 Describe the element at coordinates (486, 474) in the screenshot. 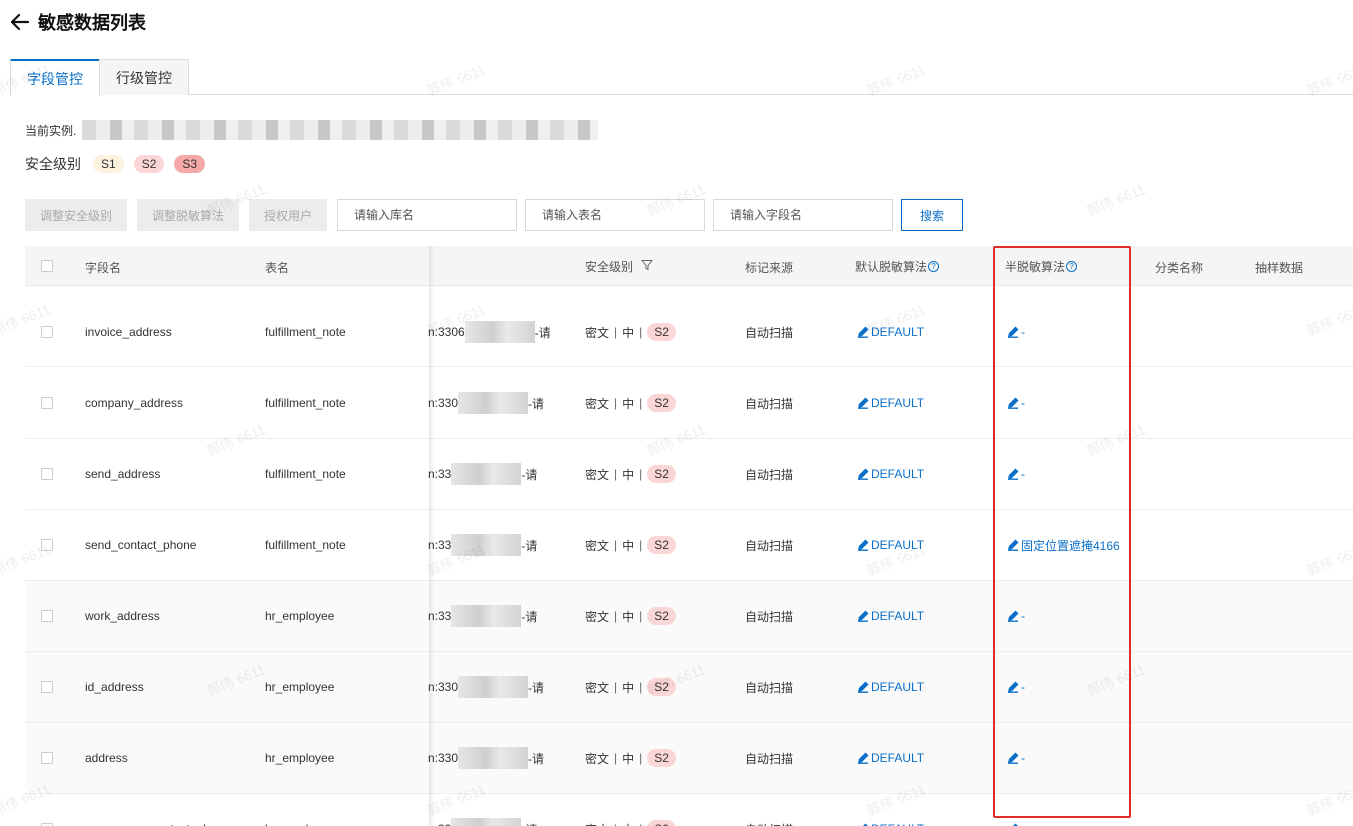

I see `db-redacted` at that location.